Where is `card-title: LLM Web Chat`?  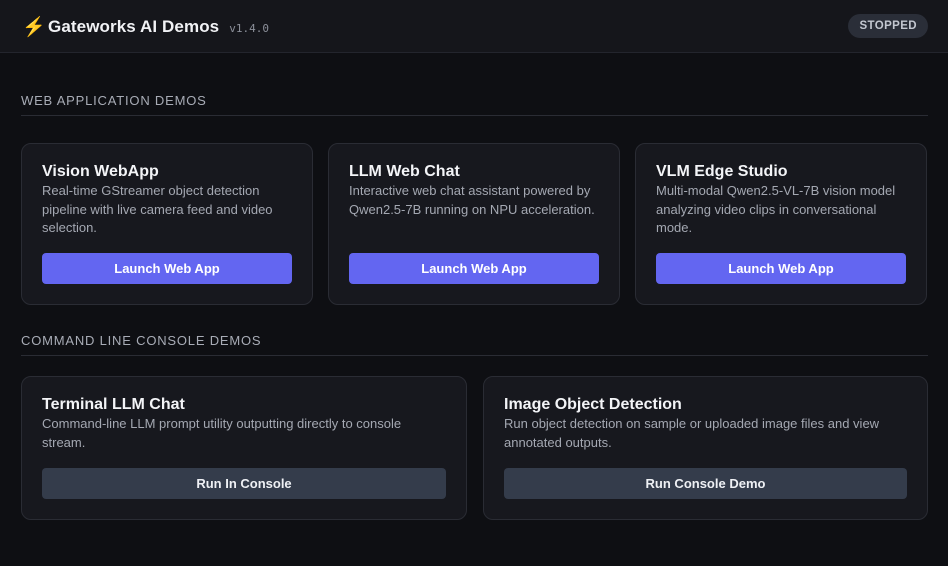
card-title: LLM Web Chat is located at coordinates (404, 171).